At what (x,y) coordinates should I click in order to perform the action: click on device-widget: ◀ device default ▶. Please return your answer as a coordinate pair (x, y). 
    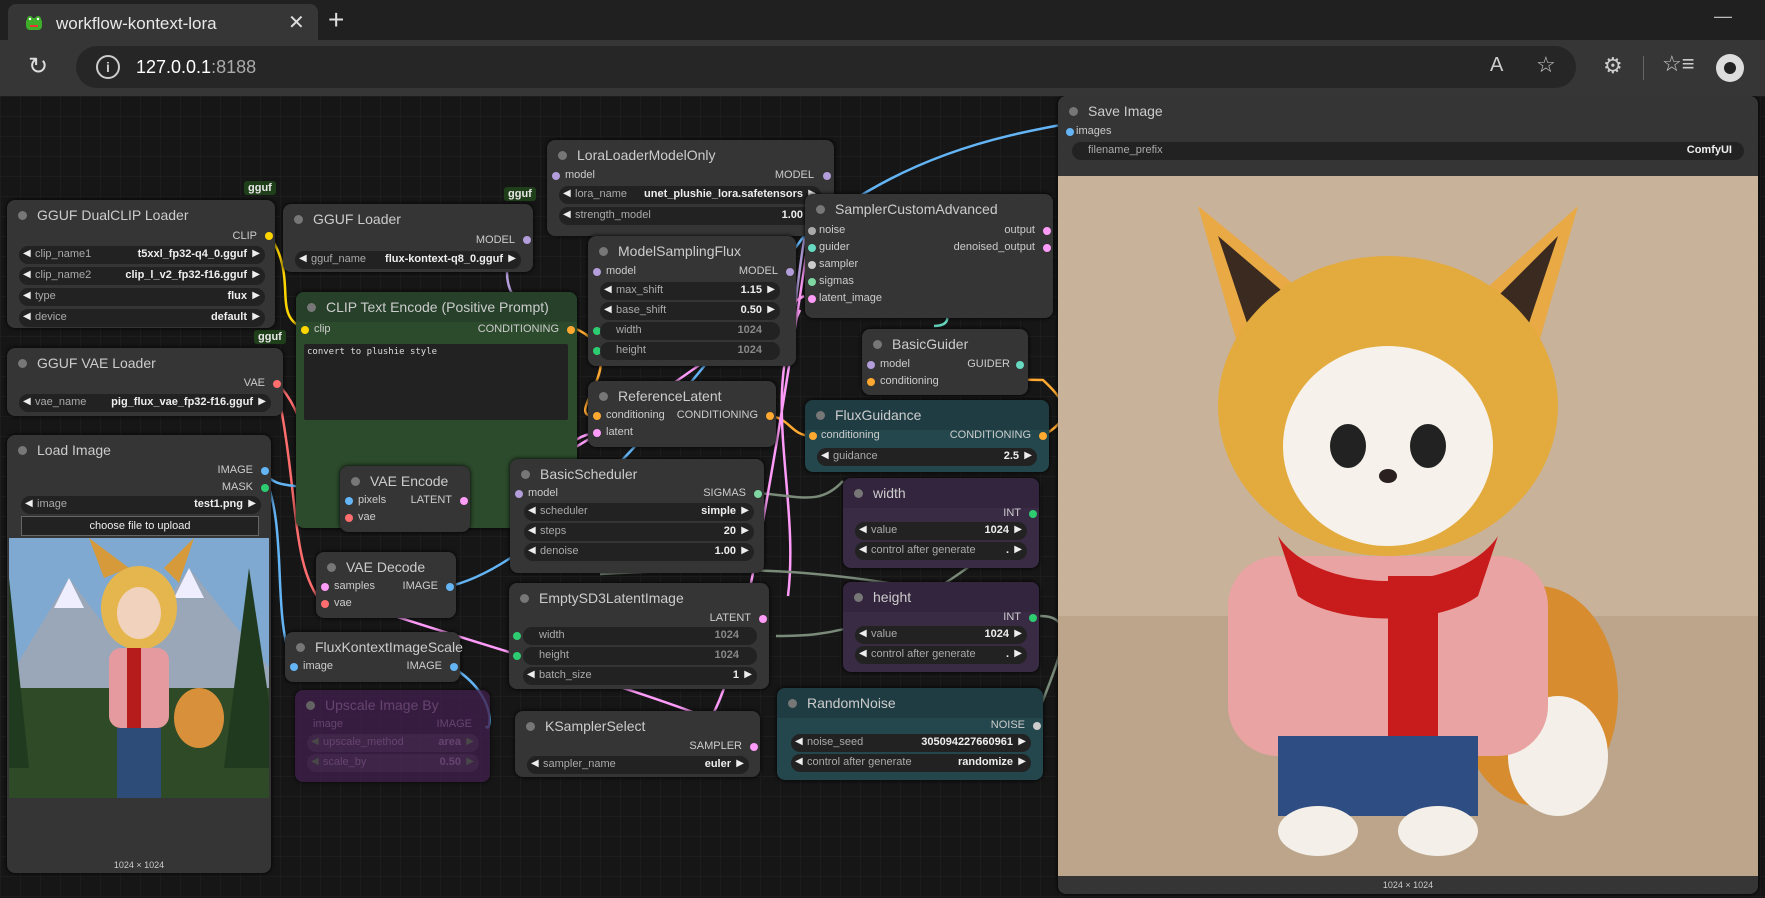
    Looking at the image, I should click on (142, 318).